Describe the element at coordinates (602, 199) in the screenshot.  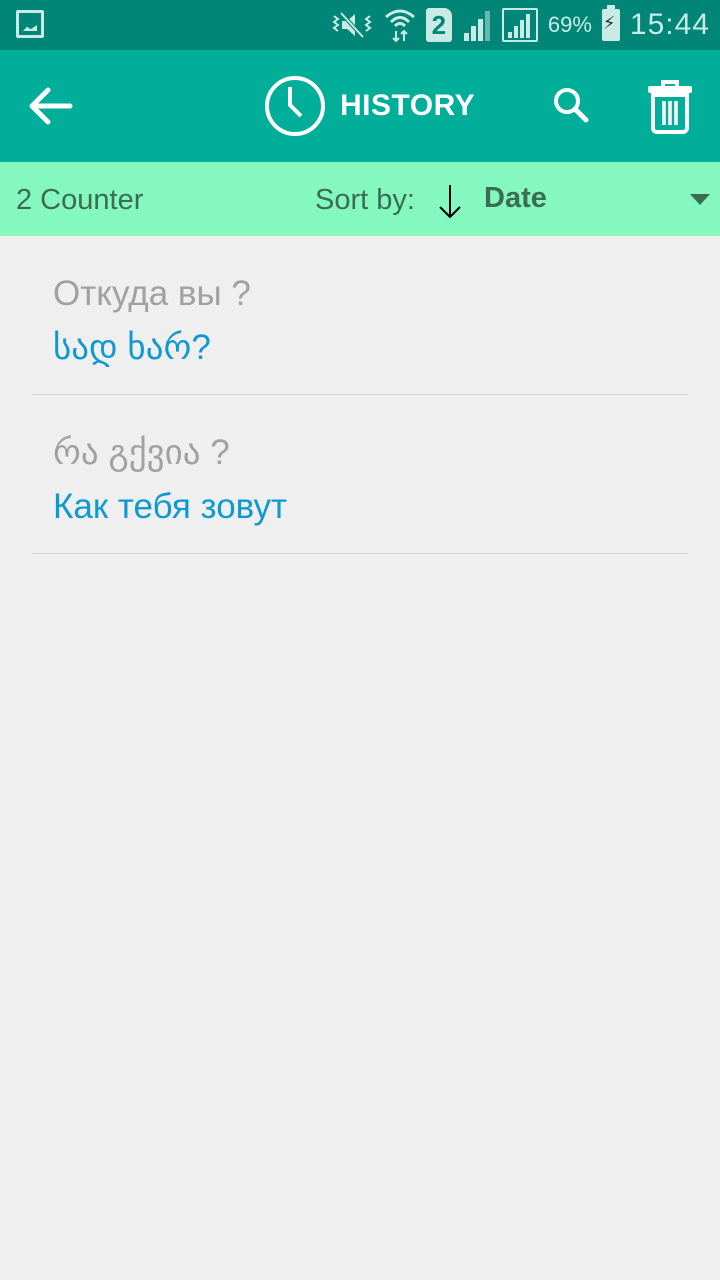
I see `sort-by-dropdown: Date` at that location.